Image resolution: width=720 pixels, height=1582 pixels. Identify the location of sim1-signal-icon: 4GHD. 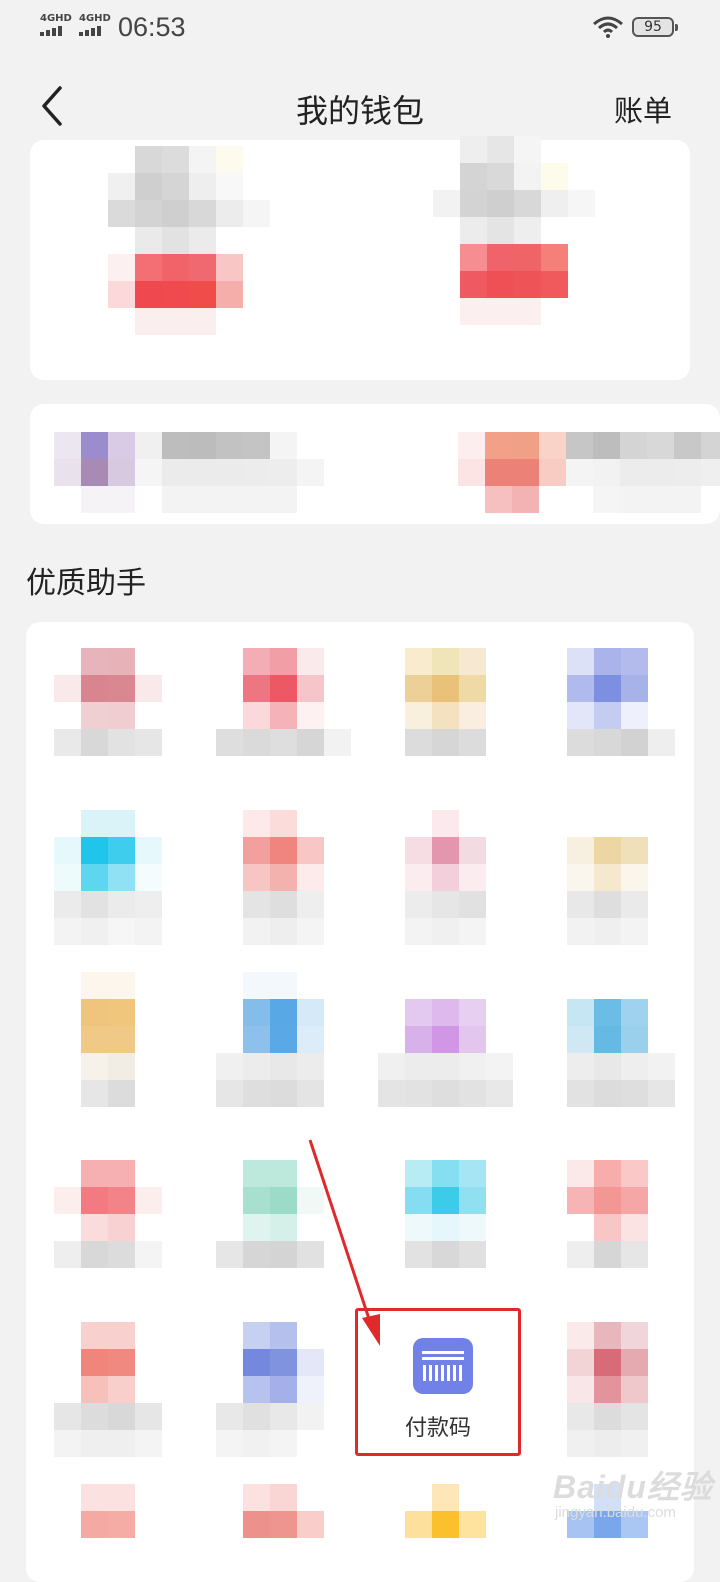
(56, 25).